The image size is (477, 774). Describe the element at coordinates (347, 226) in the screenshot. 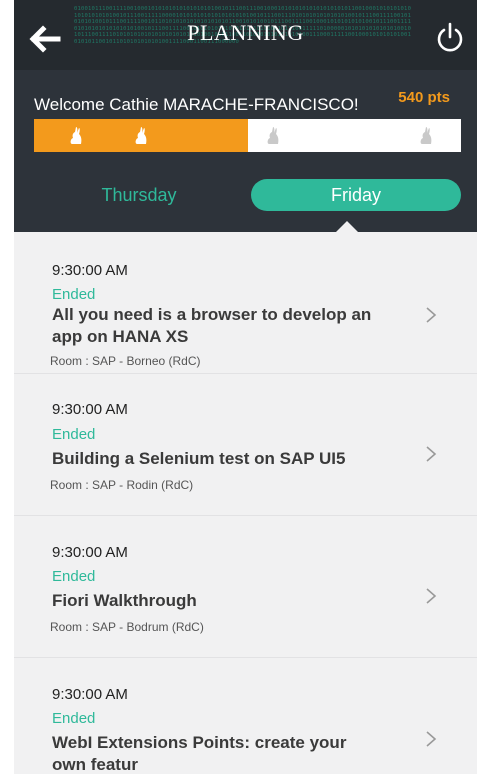

I see `active-tab-pointer` at that location.